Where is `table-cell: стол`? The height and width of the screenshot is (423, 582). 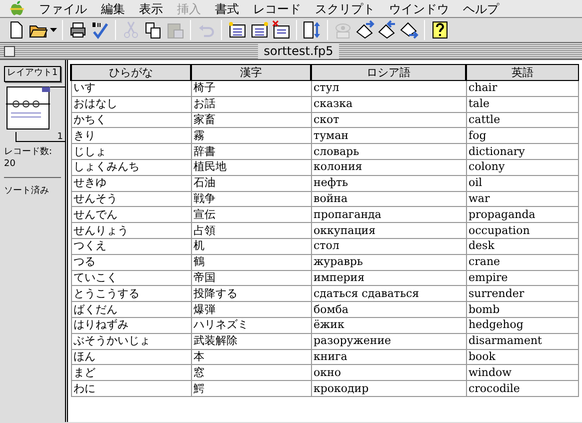 table-cell: стол is located at coordinates (388, 246).